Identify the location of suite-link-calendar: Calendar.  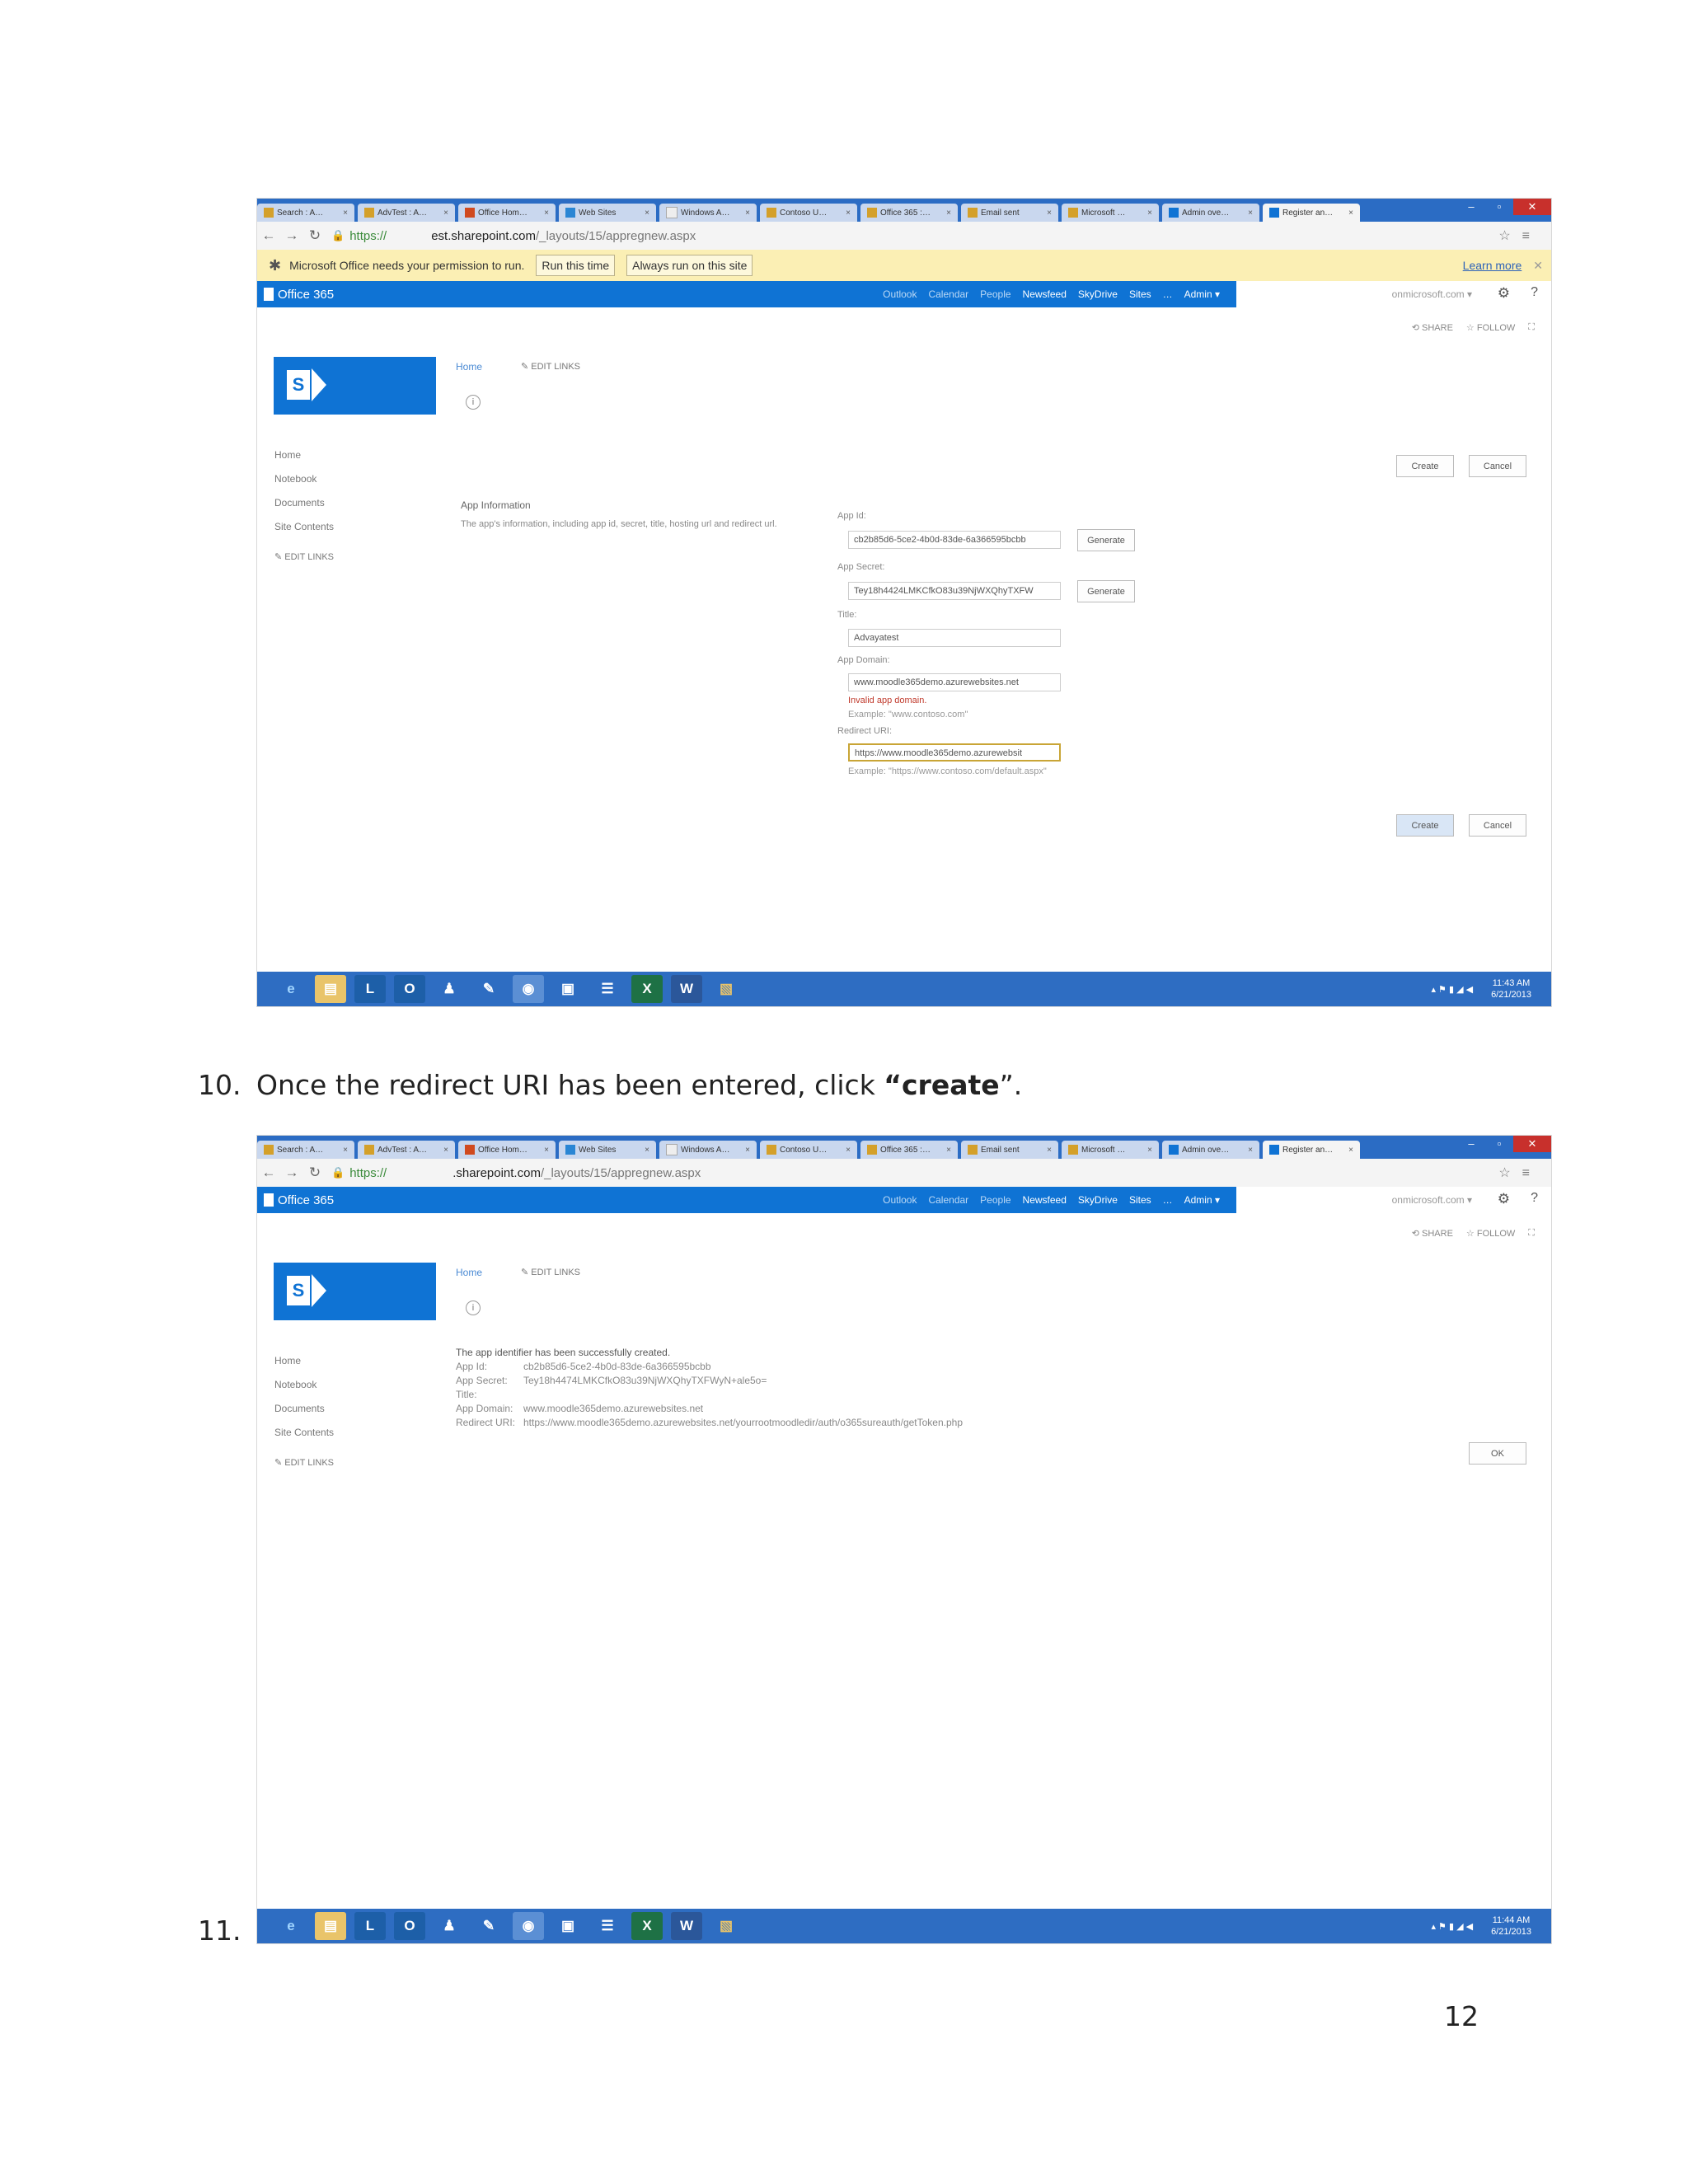
(948, 1200).